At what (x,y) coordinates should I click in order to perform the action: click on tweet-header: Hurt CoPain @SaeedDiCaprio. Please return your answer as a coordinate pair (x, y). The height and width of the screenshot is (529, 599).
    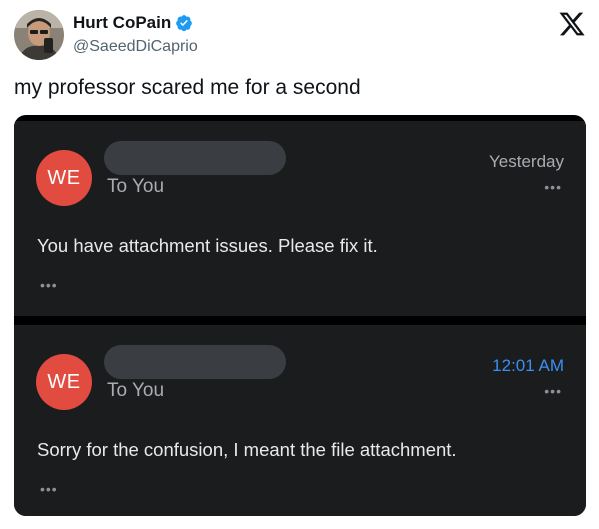
    Looking at the image, I should click on (300, 37).